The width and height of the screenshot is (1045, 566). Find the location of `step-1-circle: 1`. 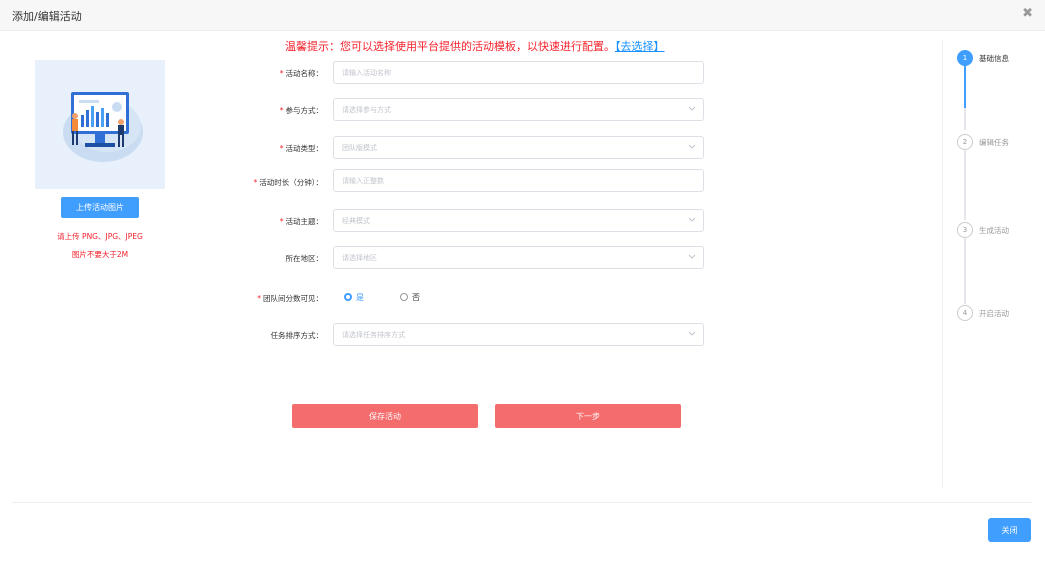

step-1-circle: 1 is located at coordinates (965, 58).